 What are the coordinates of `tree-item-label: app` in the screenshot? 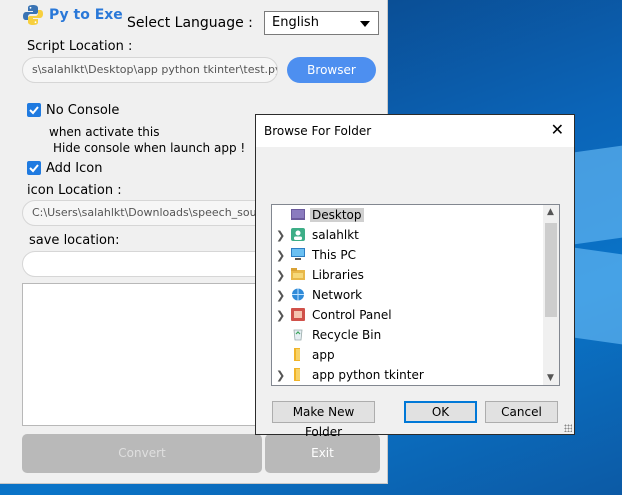 It's located at (323, 355).